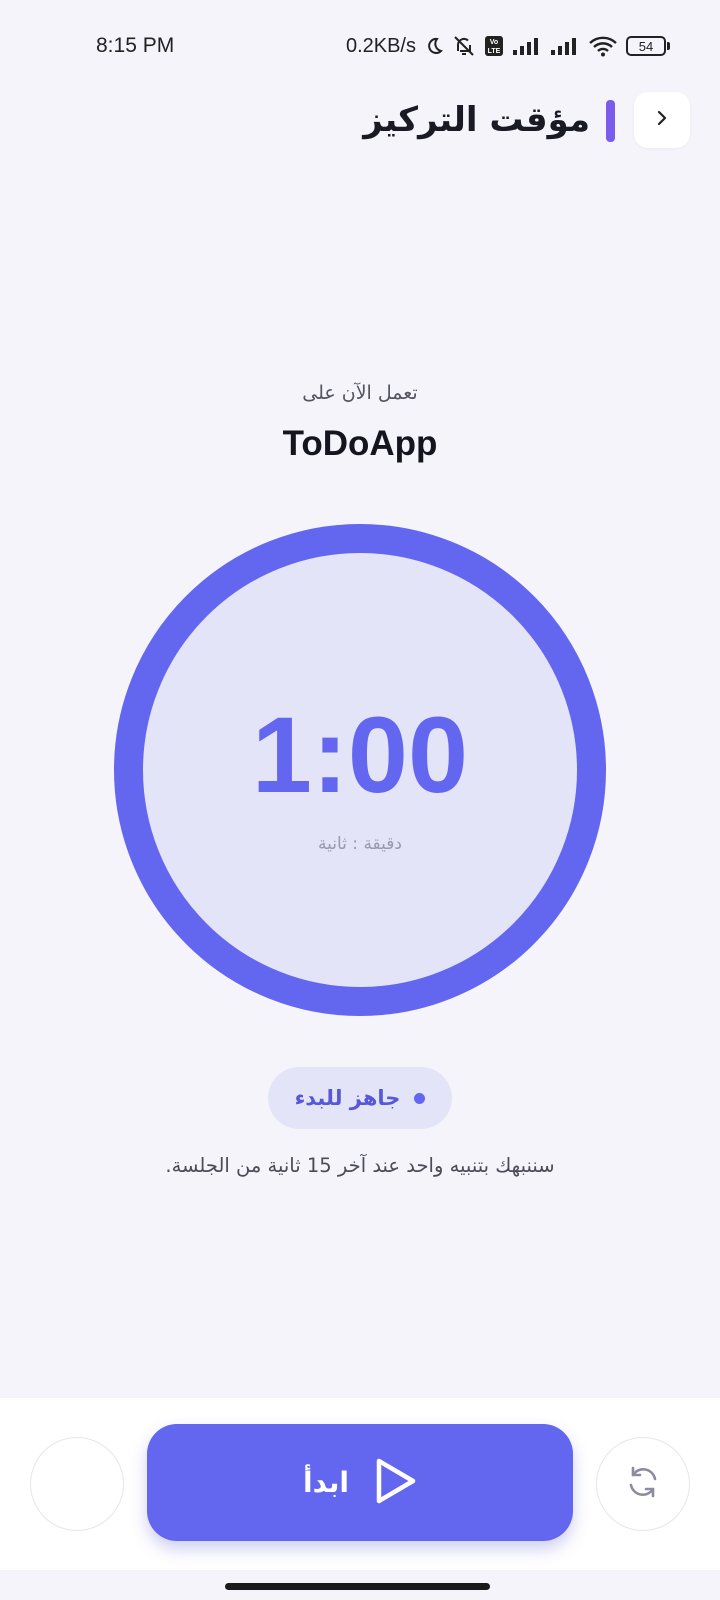 The width and height of the screenshot is (720, 1600). What do you see at coordinates (360, 754) in the screenshot?
I see `timer-value: 1:00` at bounding box center [360, 754].